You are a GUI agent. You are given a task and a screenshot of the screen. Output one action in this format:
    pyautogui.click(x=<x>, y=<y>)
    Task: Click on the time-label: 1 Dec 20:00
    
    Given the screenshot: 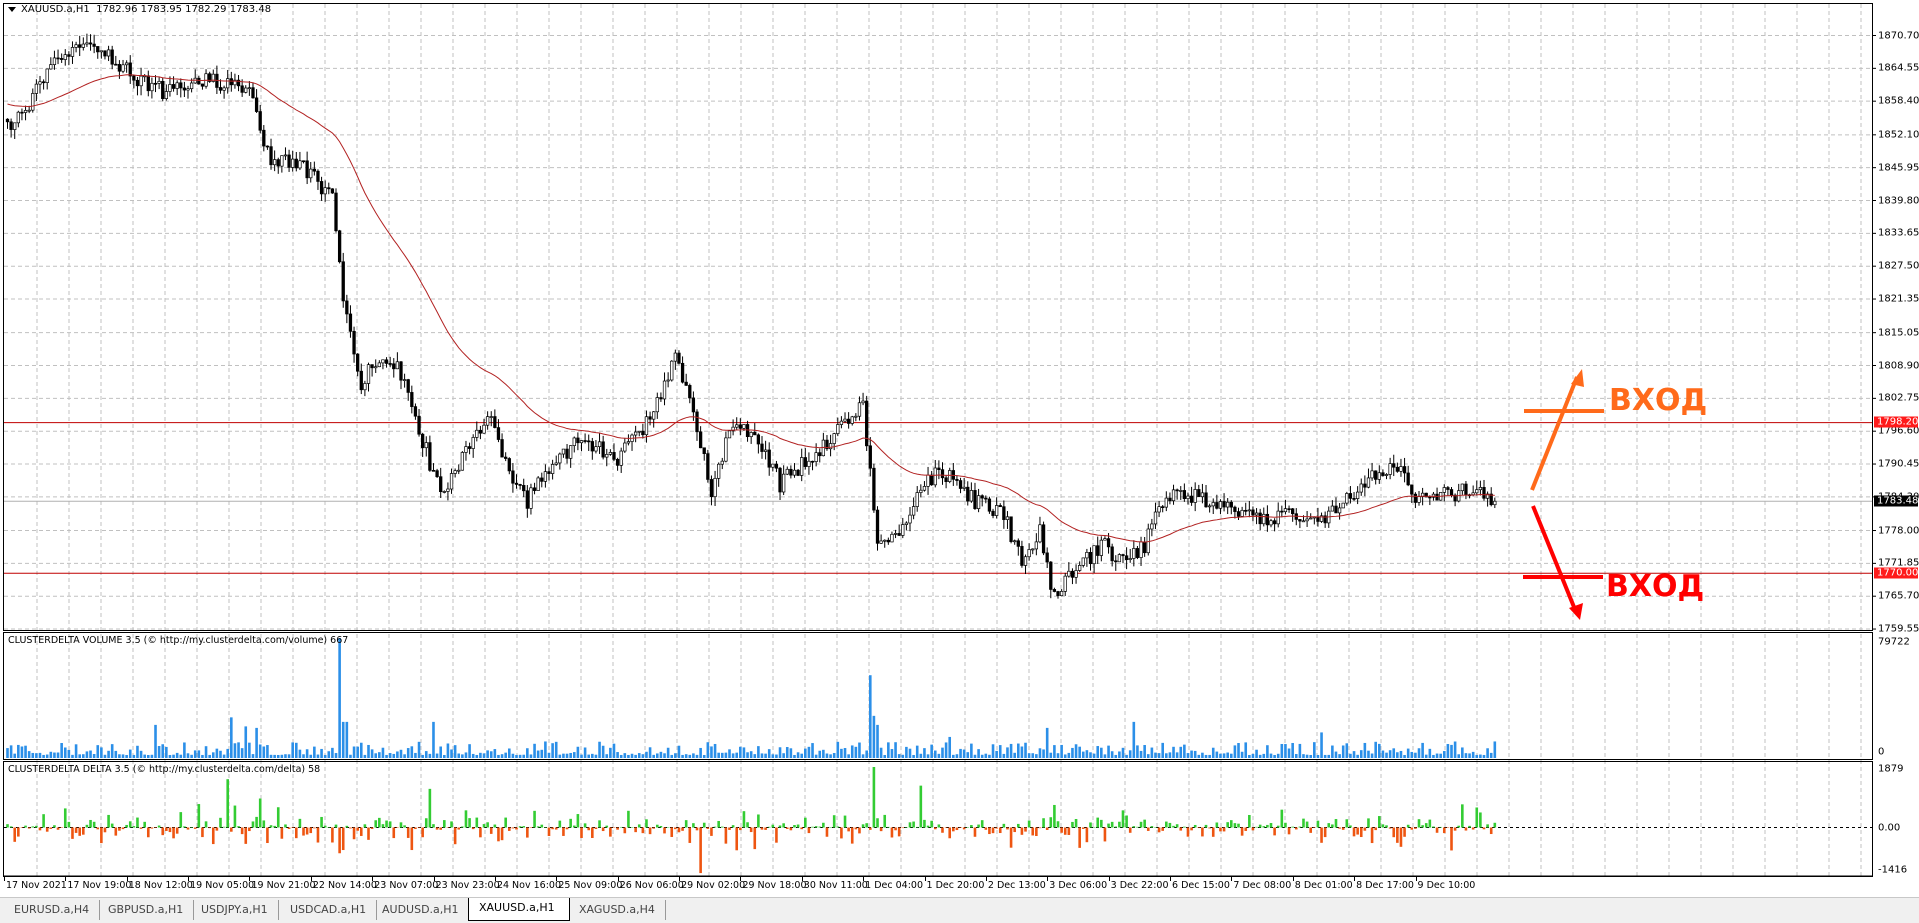 What is the action you would take?
    pyautogui.click(x=955, y=885)
    